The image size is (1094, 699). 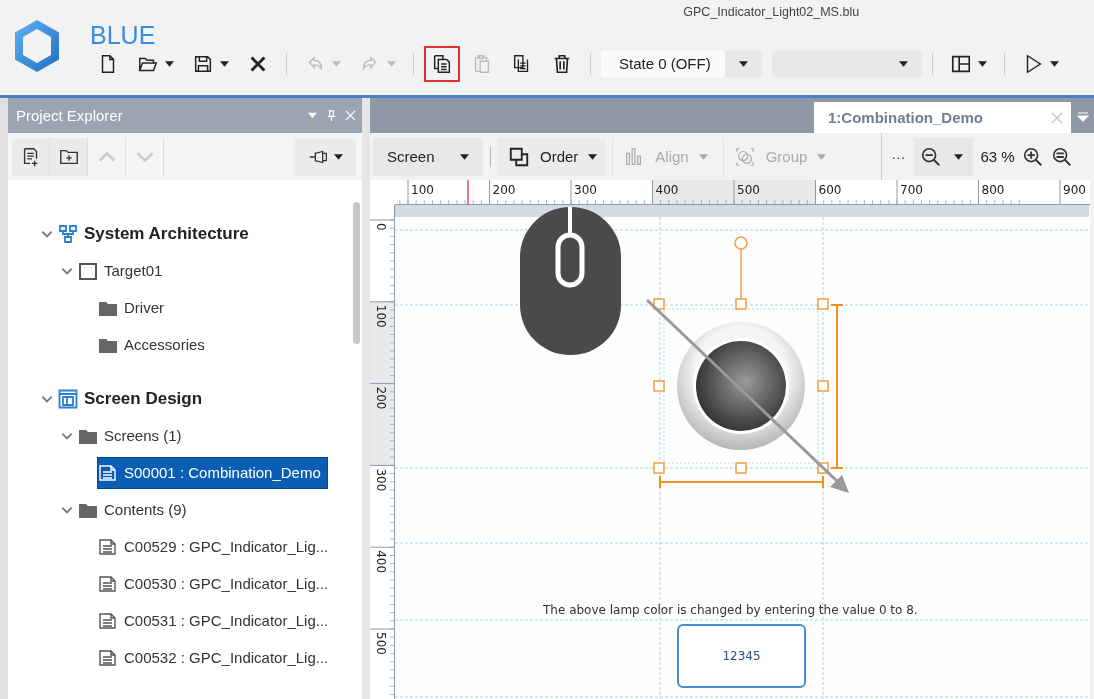 What do you see at coordinates (88, 270) in the screenshot?
I see `square-icon` at bounding box center [88, 270].